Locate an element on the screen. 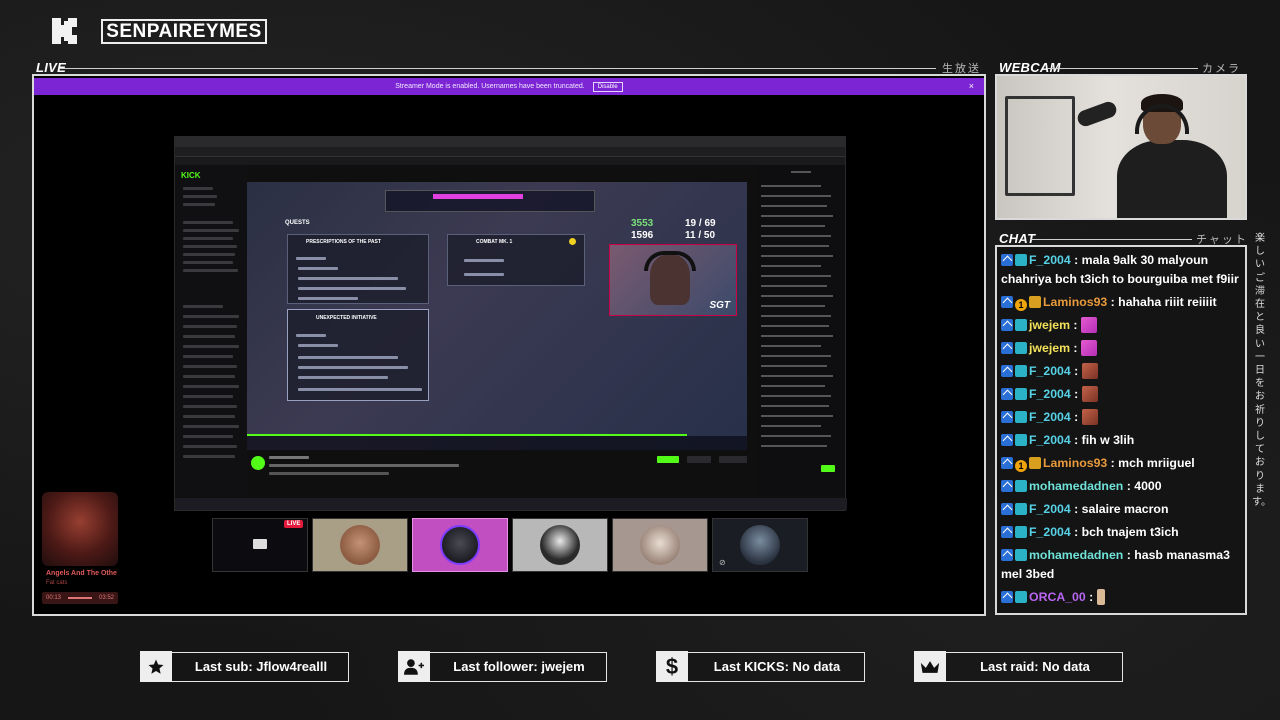  kick-sidebar: KICK is located at coordinates (211, 330).